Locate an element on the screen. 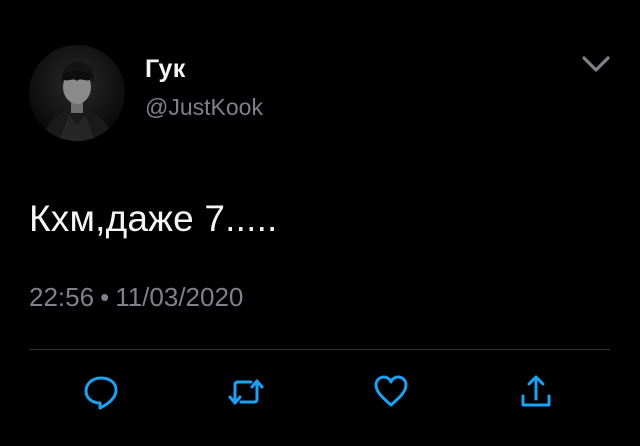 This screenshot has height=446, width=640. like-icon is located at coordinates (391, 391).